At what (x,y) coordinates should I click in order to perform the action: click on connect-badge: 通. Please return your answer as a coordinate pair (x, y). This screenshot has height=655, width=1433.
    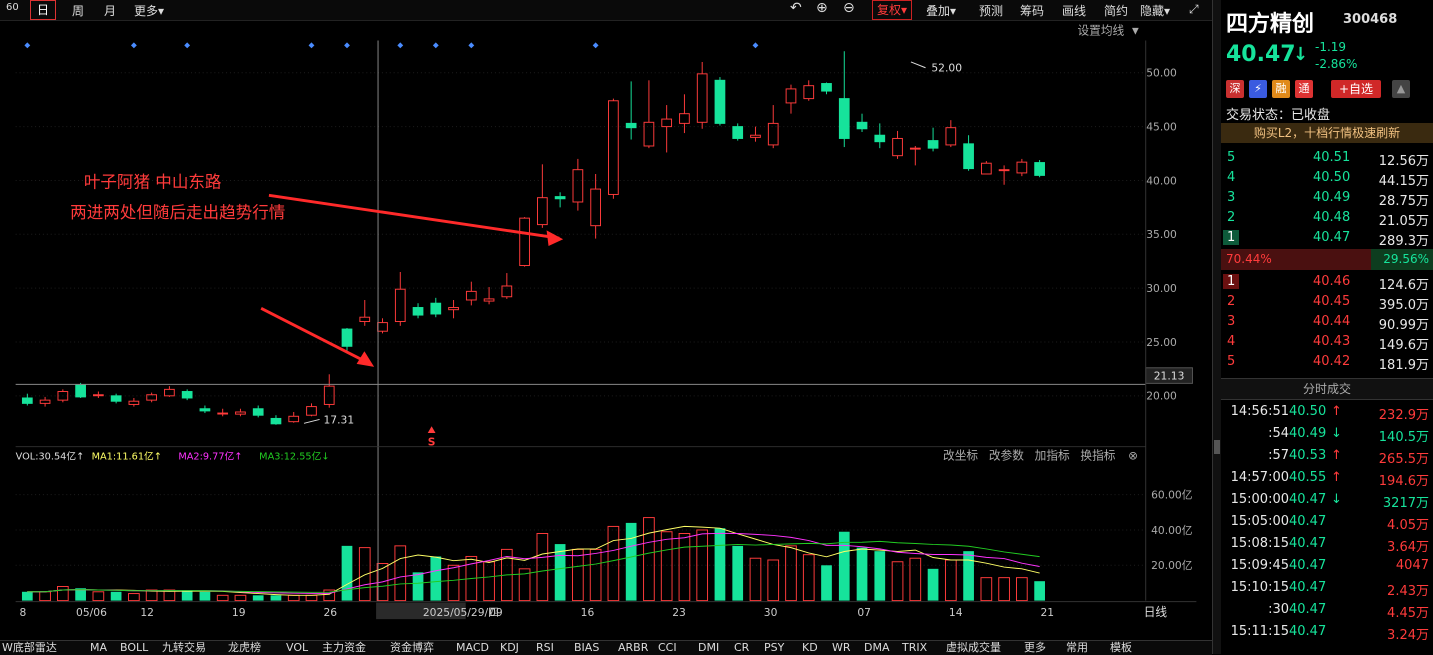
    Looking at the image, I should click on (1304, 89).